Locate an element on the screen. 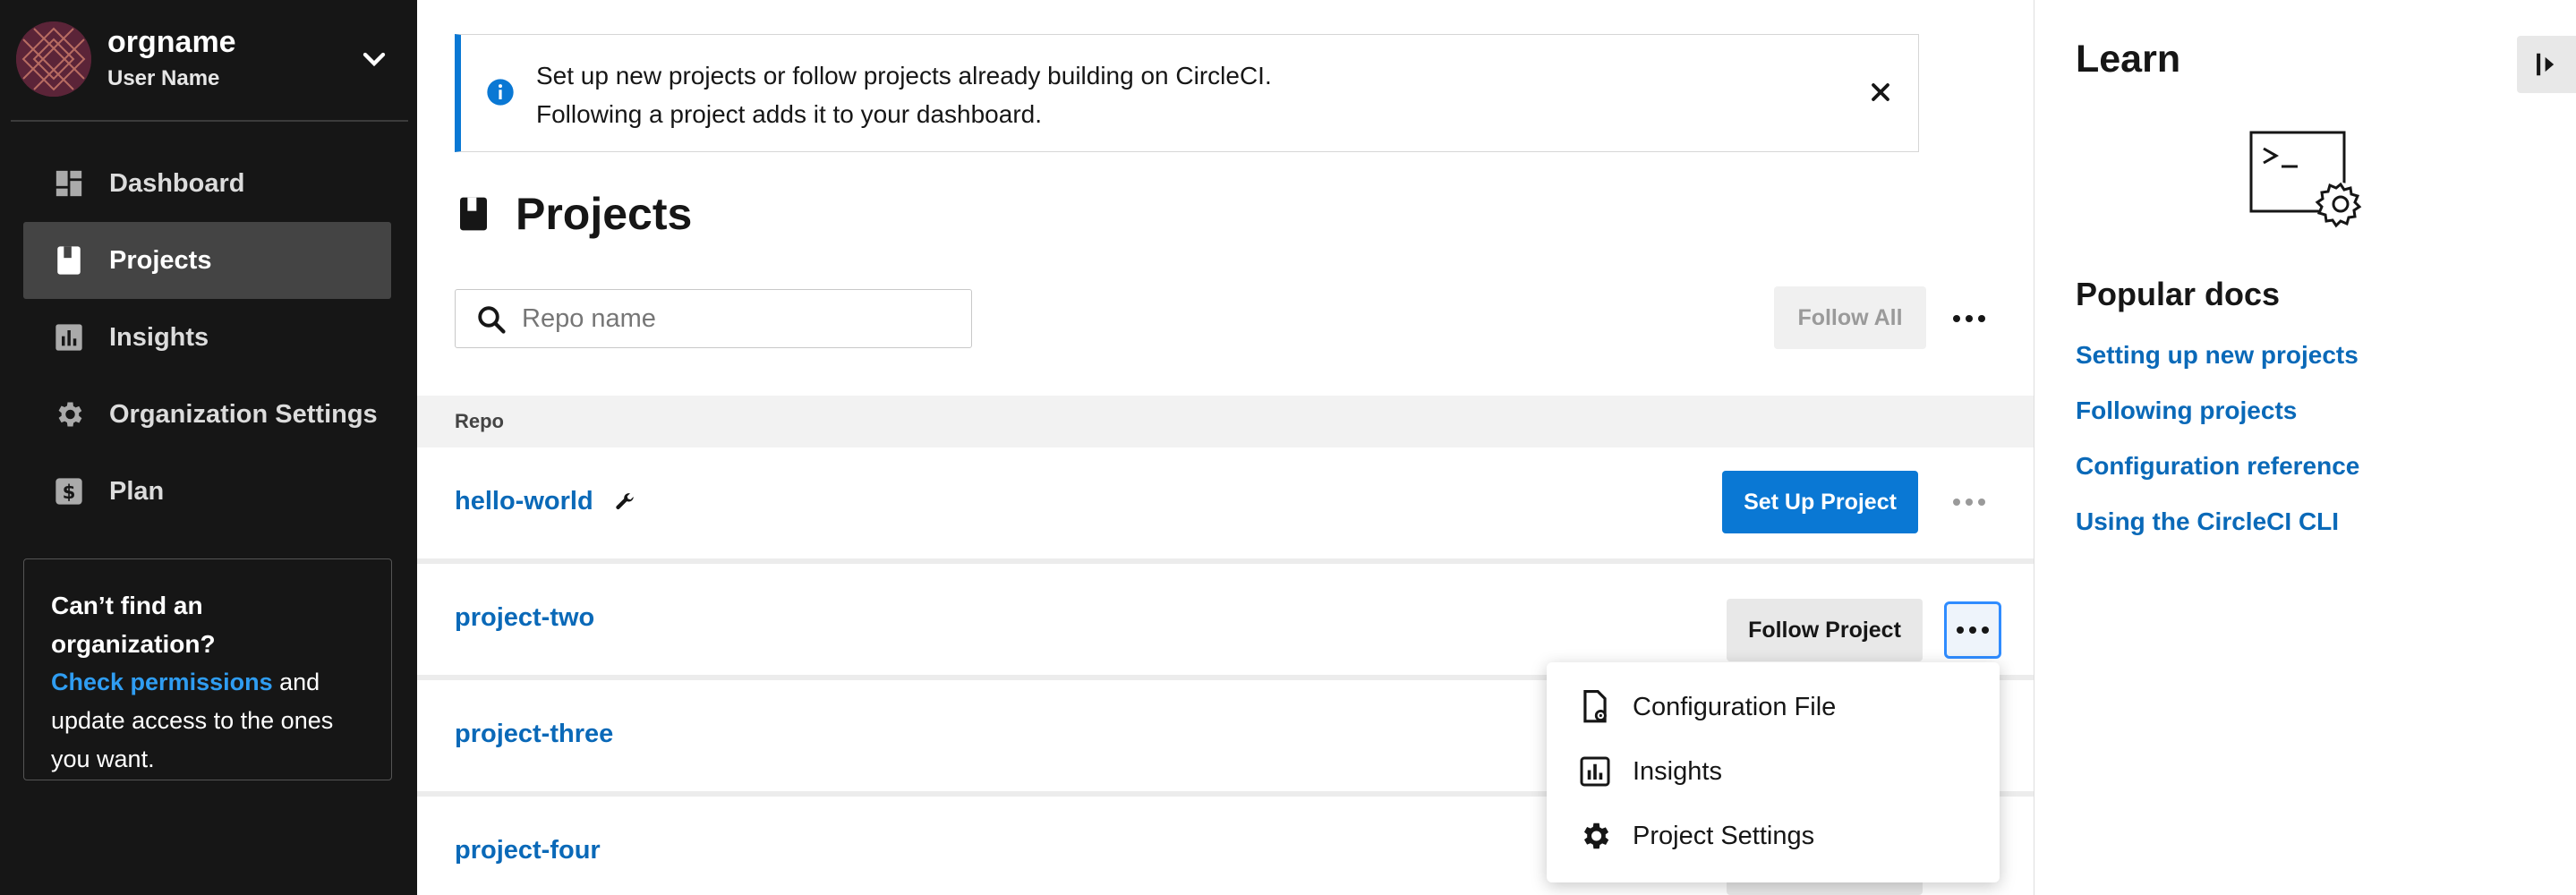 This screenshot has width=2576, height=895. org-switcher: orgname User Name is located at coordinates (208, 60).